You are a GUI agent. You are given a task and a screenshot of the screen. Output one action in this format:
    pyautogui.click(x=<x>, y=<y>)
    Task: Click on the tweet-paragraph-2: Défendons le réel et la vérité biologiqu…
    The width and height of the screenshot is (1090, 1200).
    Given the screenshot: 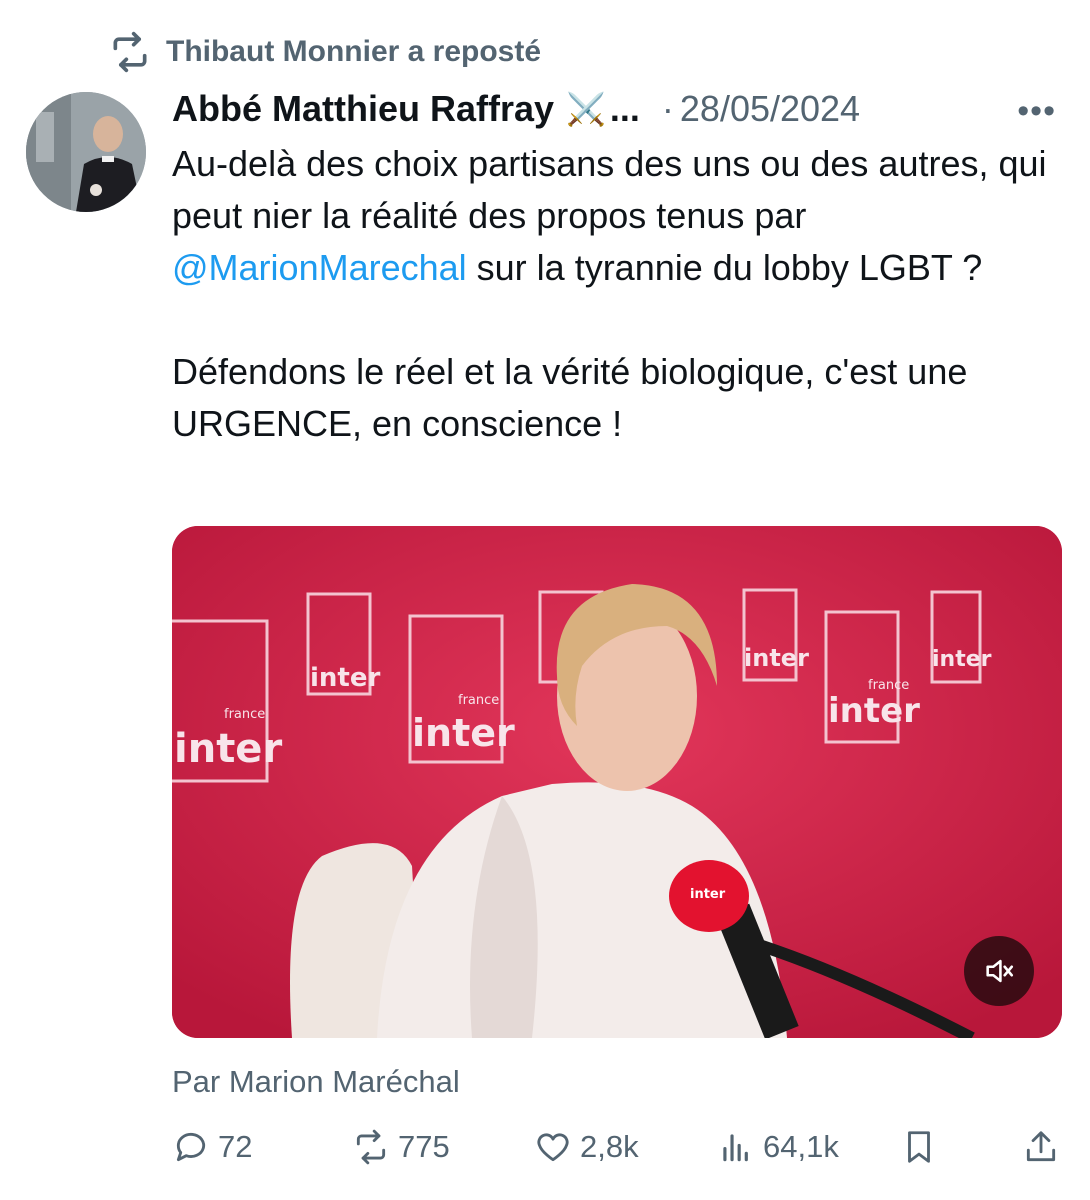 What is the action you would take?
    pyautogui.click(x=570, y=397)
    